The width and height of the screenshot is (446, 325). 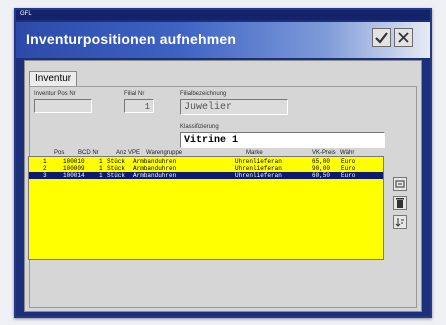 I want to click on confirm-button, so click(x=381, y=37).